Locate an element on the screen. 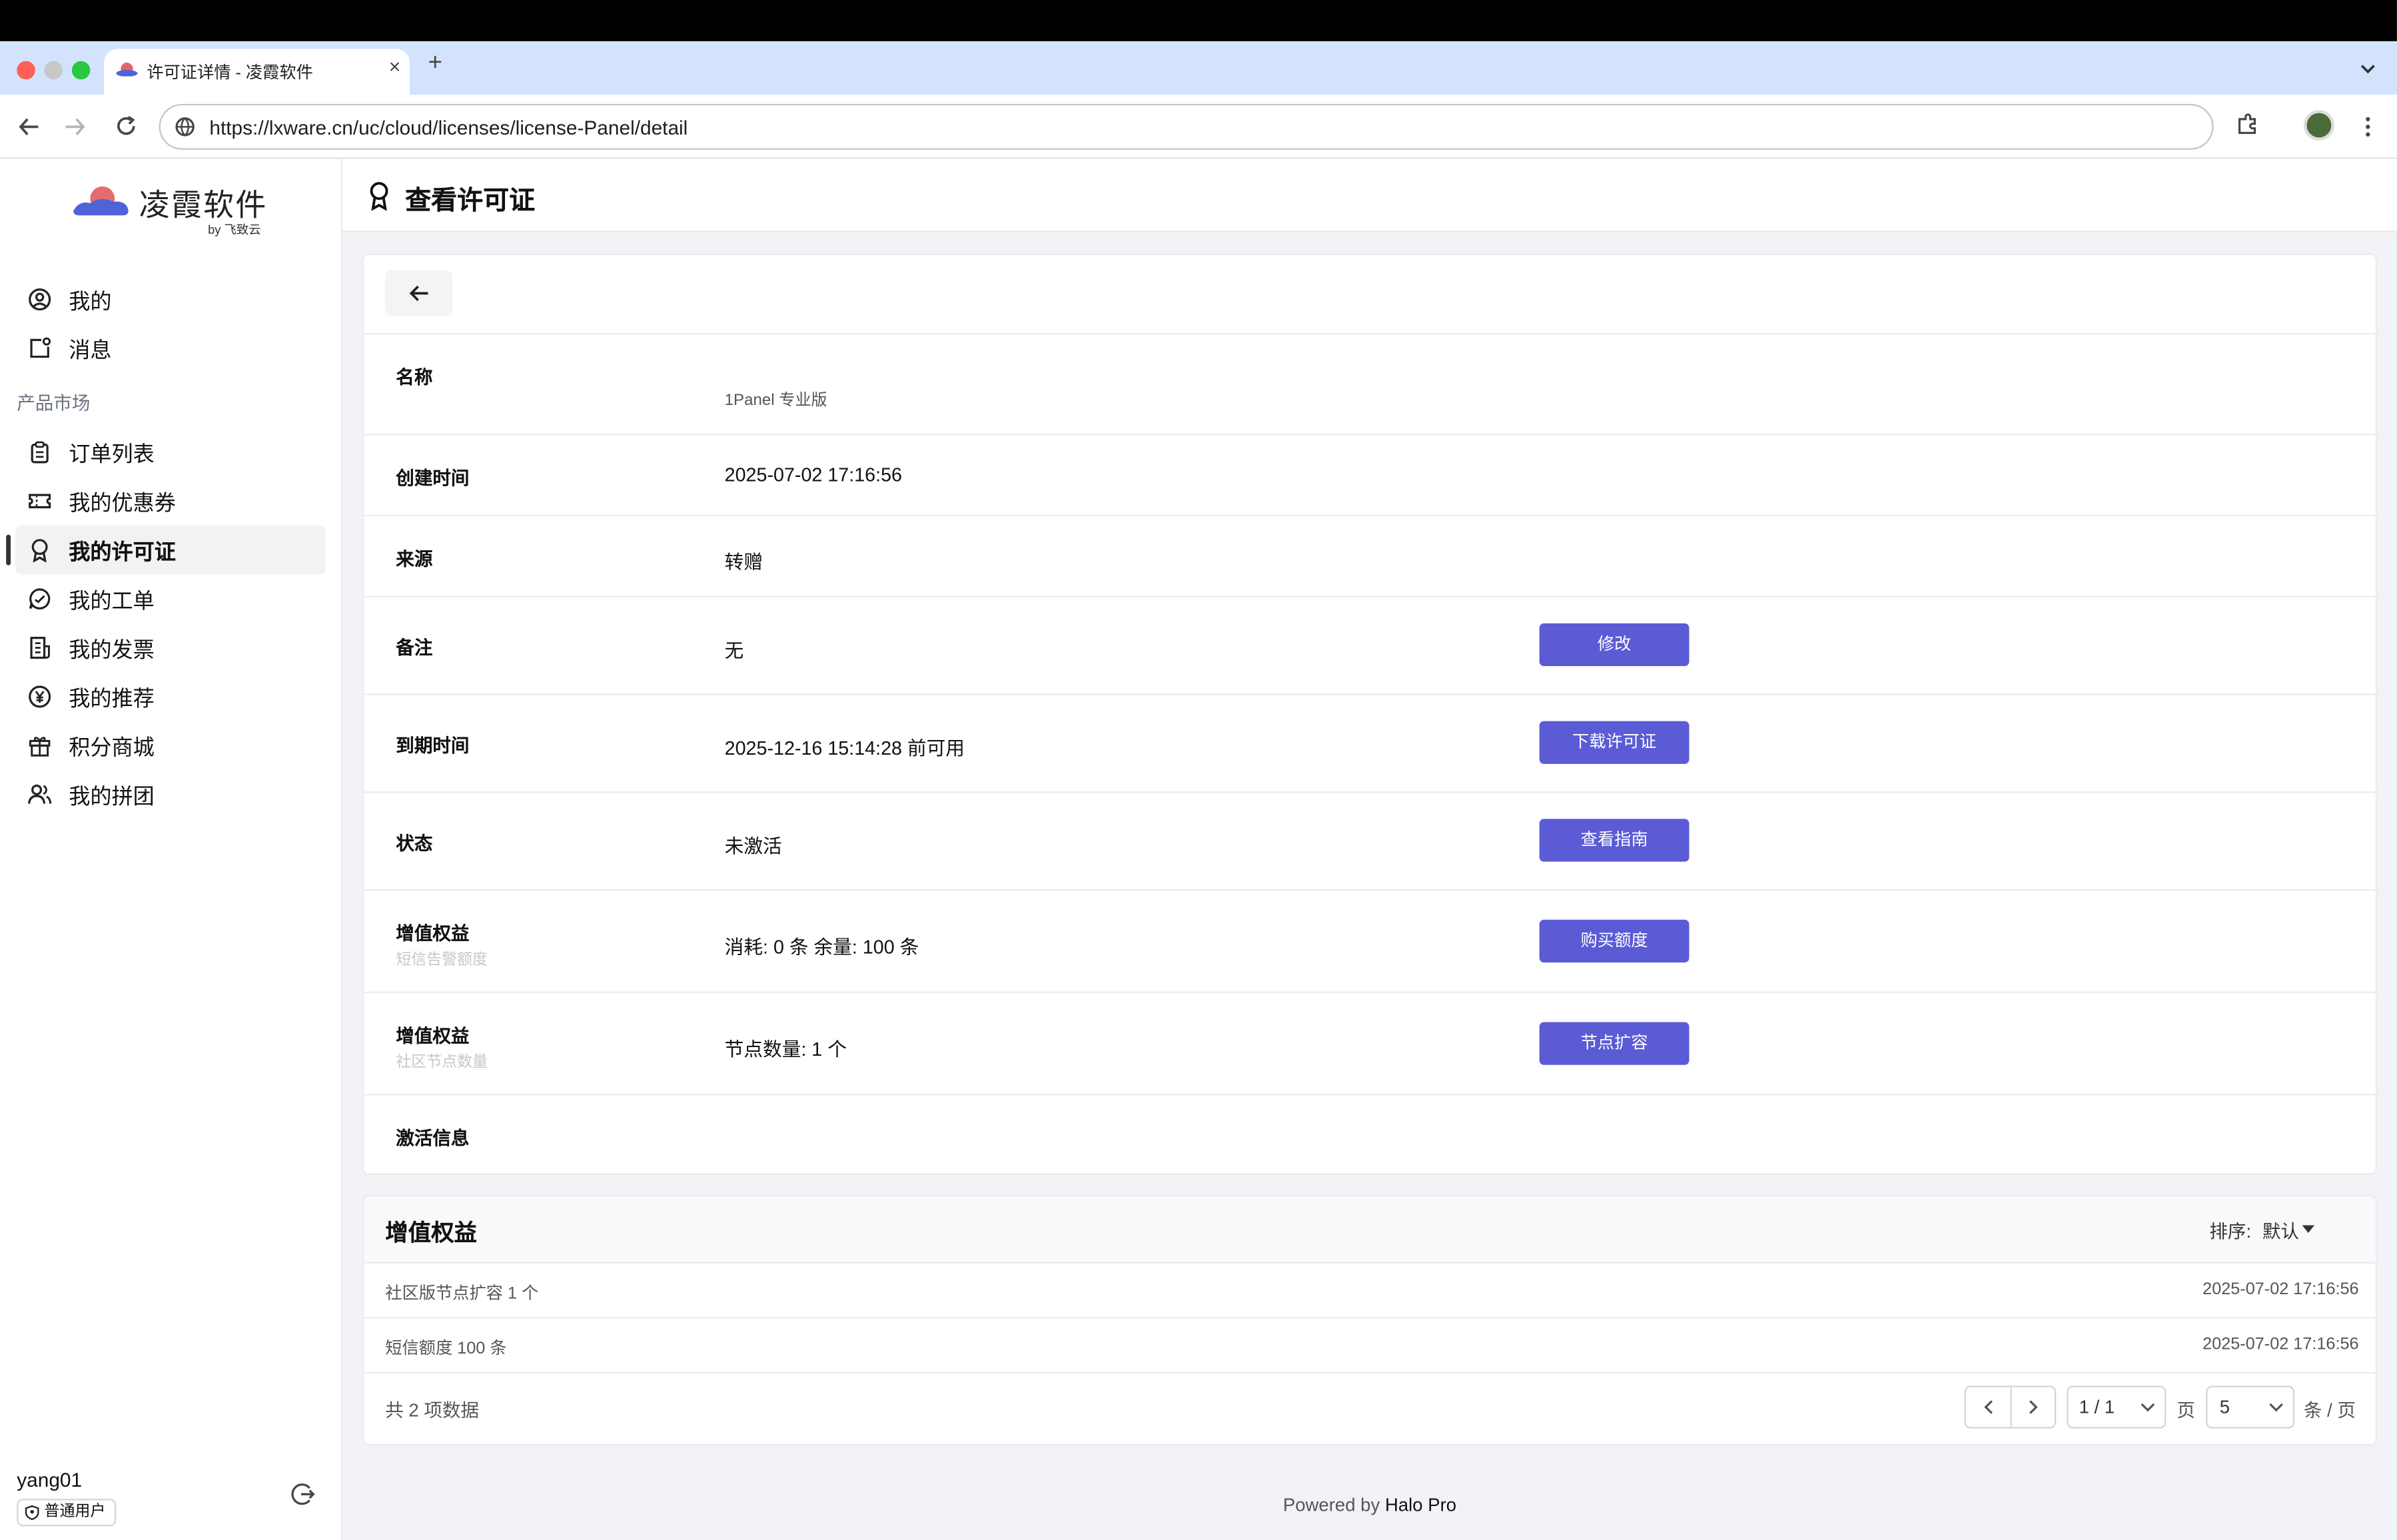 The image size is (2397, 1540). row-label: 状态 is located at coordinates (415, 844).